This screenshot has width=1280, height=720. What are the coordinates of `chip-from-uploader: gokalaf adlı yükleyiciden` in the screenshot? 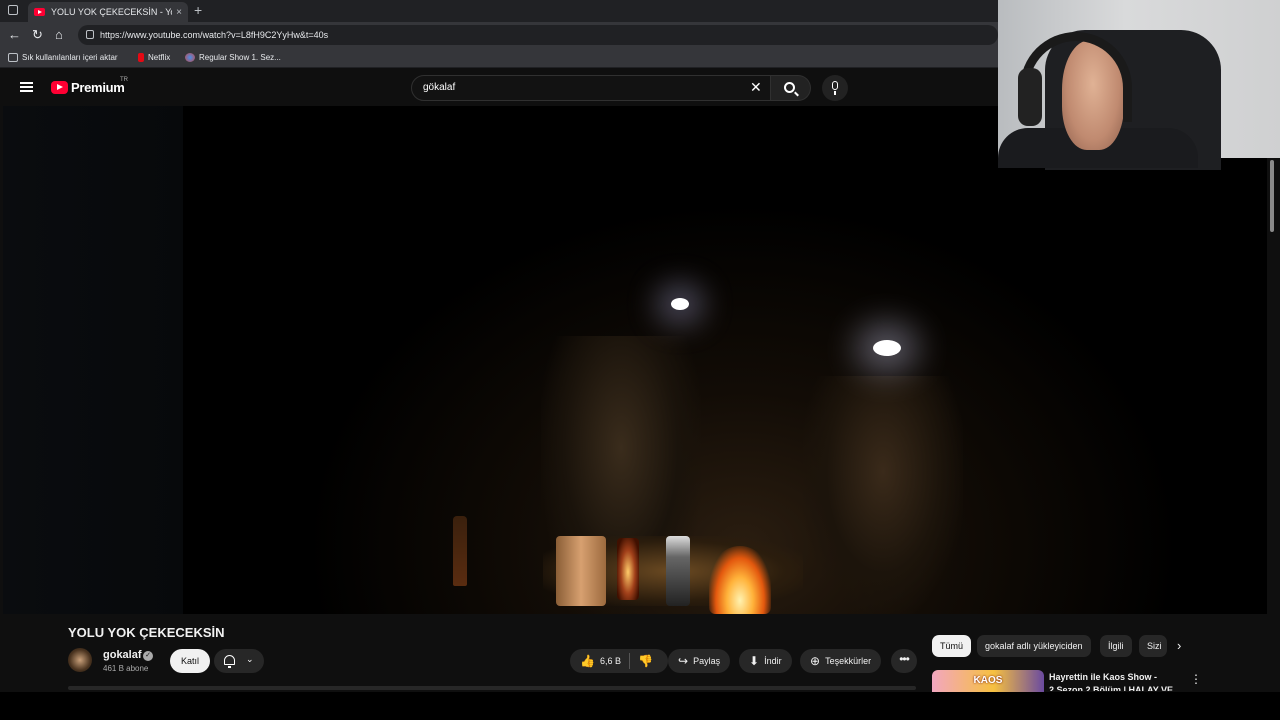 It's located at (1034, 646).